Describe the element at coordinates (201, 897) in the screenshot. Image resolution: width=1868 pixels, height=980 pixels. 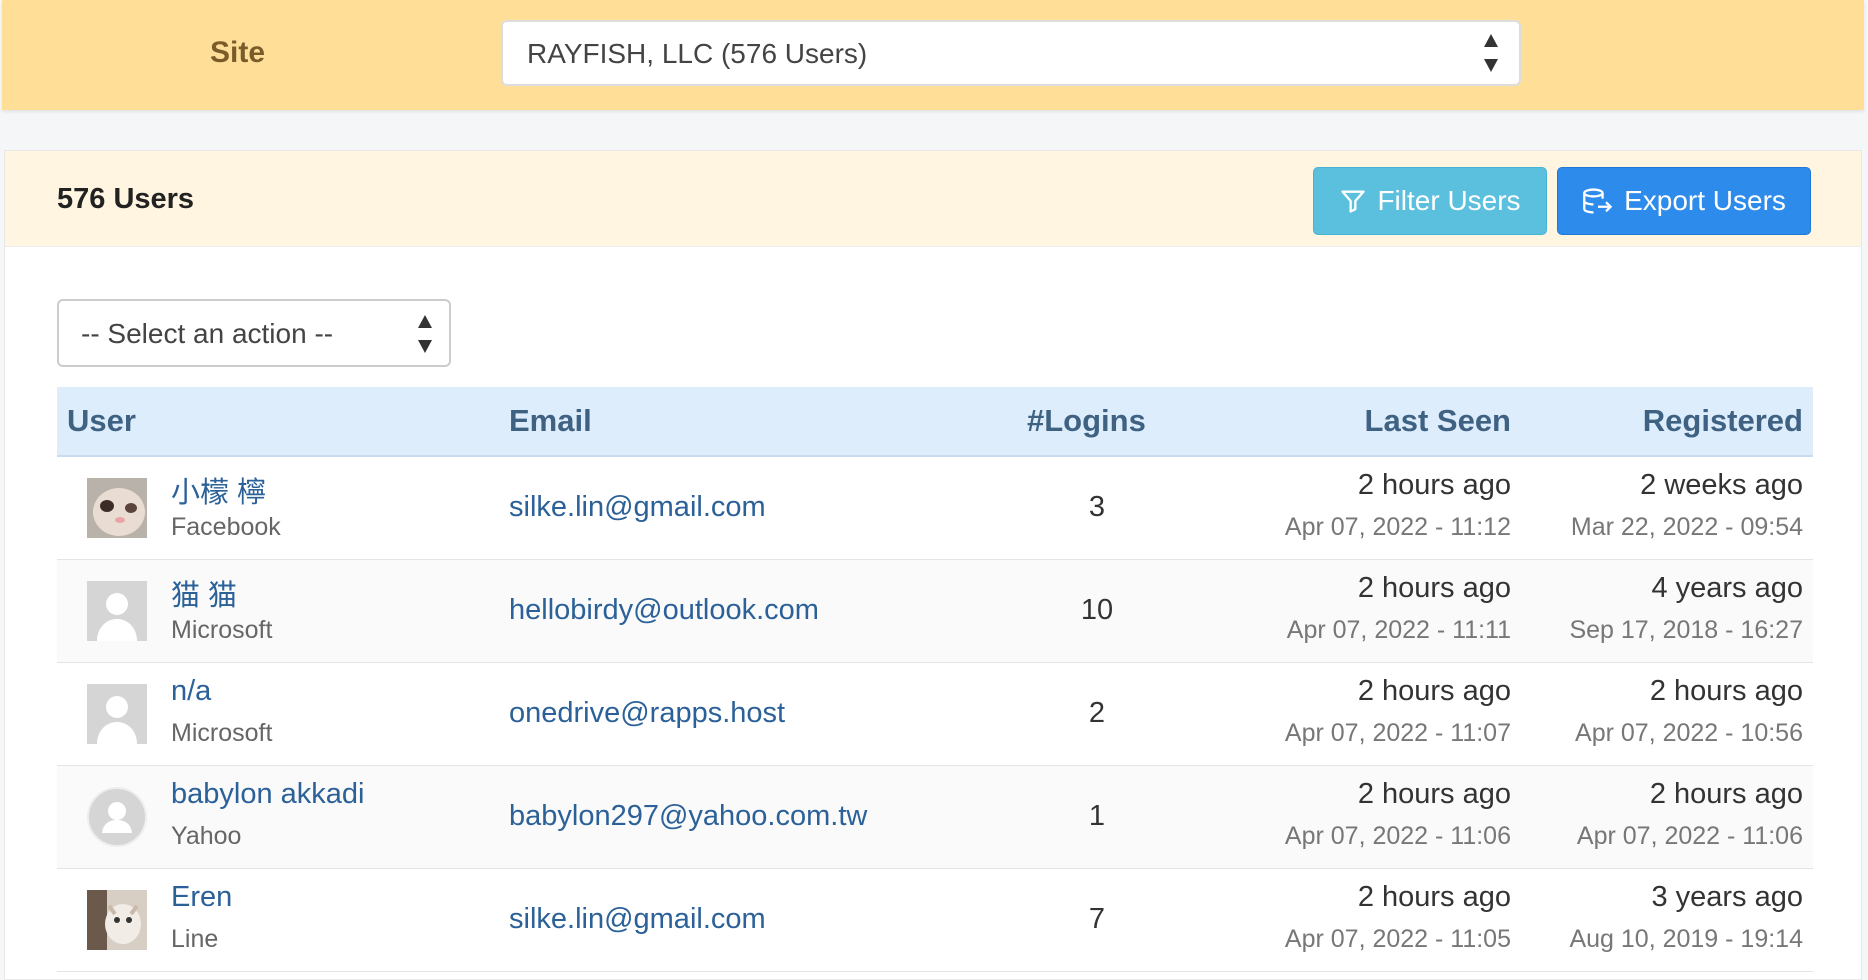
I see `user-name-link: Eren` at that location.